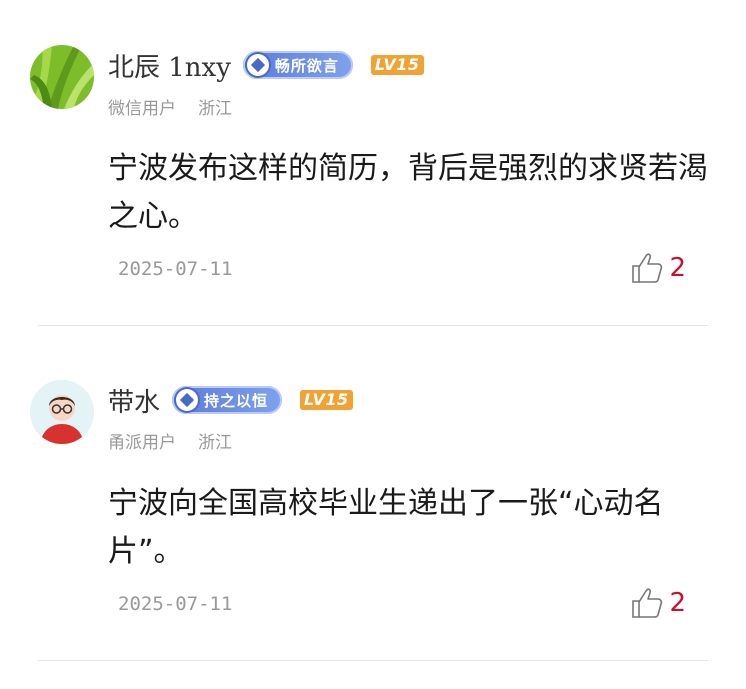  I want to click on title-badge-label: 持之以恒, so click(236, 400).